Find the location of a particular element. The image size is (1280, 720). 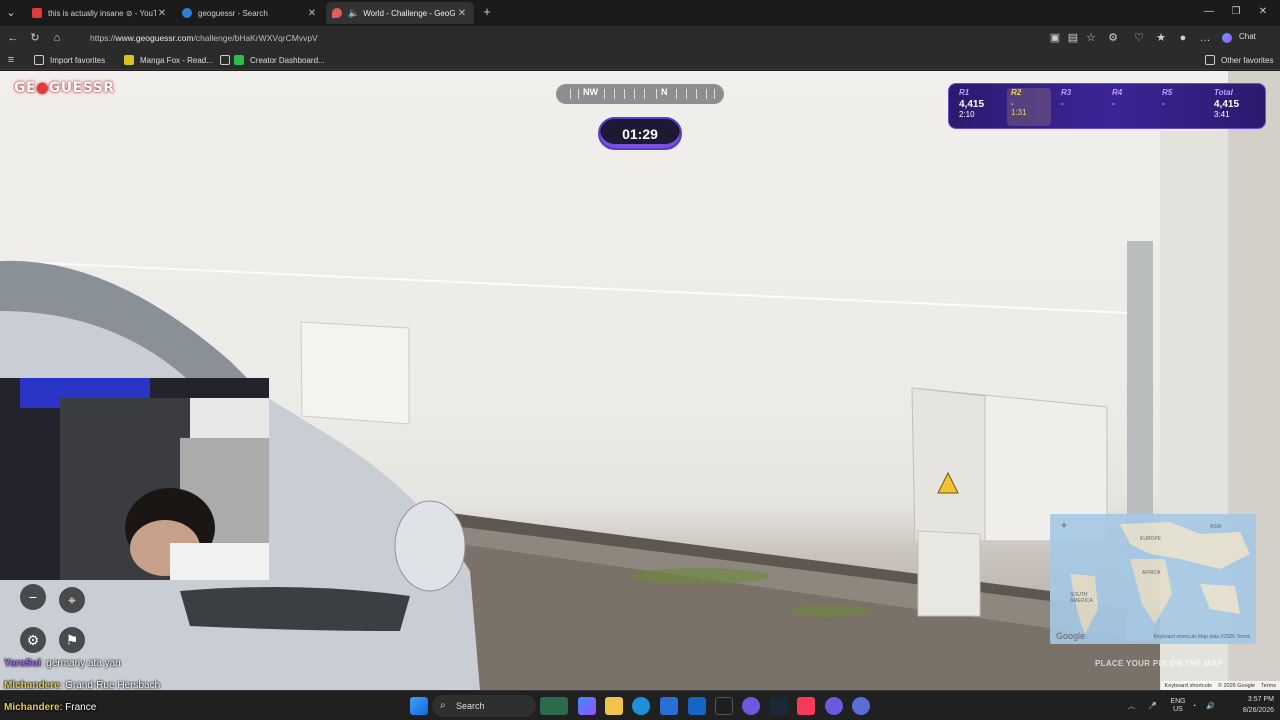

home-icon: ⌂ is located at coordinates (57, 38).